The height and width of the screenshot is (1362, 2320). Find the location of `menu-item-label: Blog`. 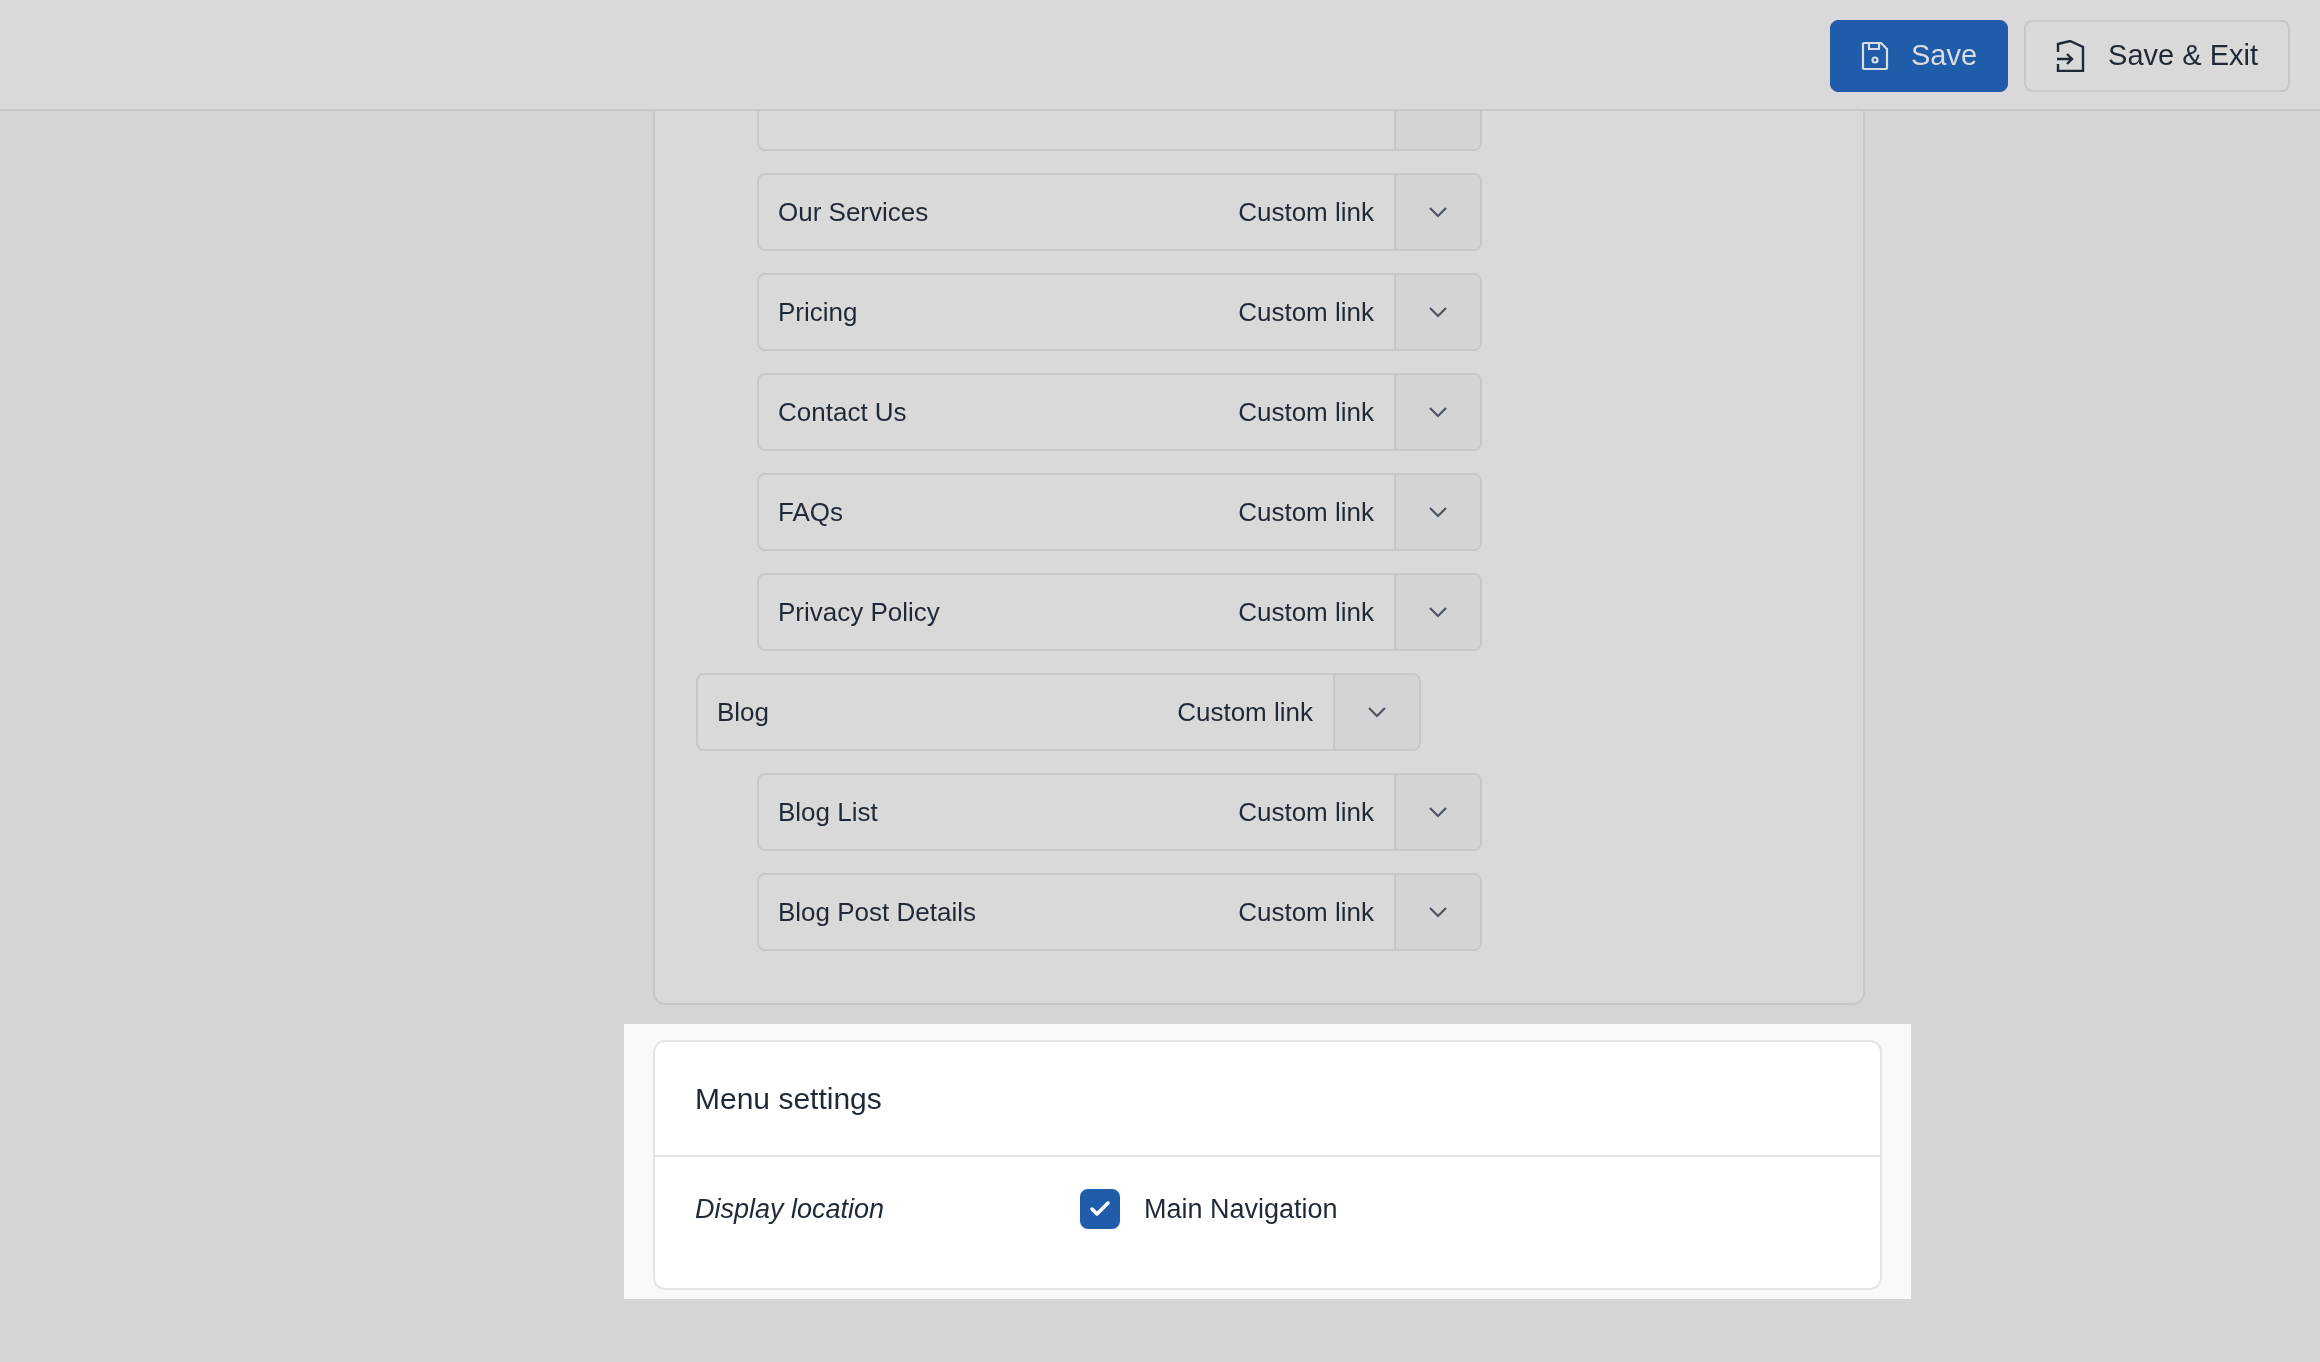

menu-item-label: Blog is located at coordinates (743, 712).